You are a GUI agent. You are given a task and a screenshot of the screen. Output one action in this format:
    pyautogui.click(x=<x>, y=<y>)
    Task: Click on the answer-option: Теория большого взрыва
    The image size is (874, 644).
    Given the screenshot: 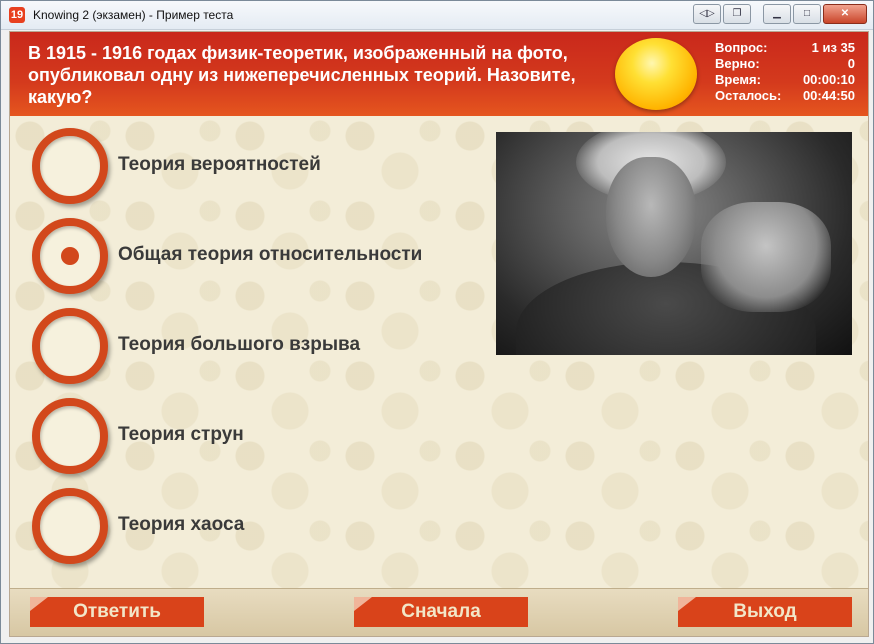 What is the action you would take?
    pyautogui.click(x=252, y=347)
    